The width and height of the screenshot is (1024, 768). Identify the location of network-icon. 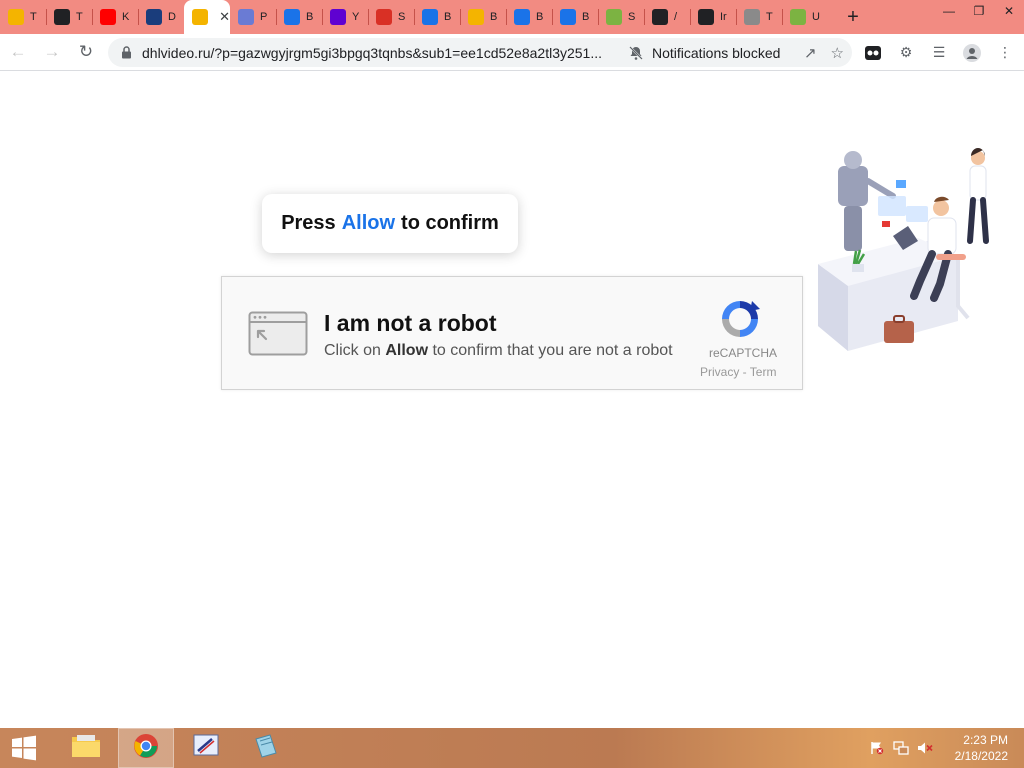
(900, 748).